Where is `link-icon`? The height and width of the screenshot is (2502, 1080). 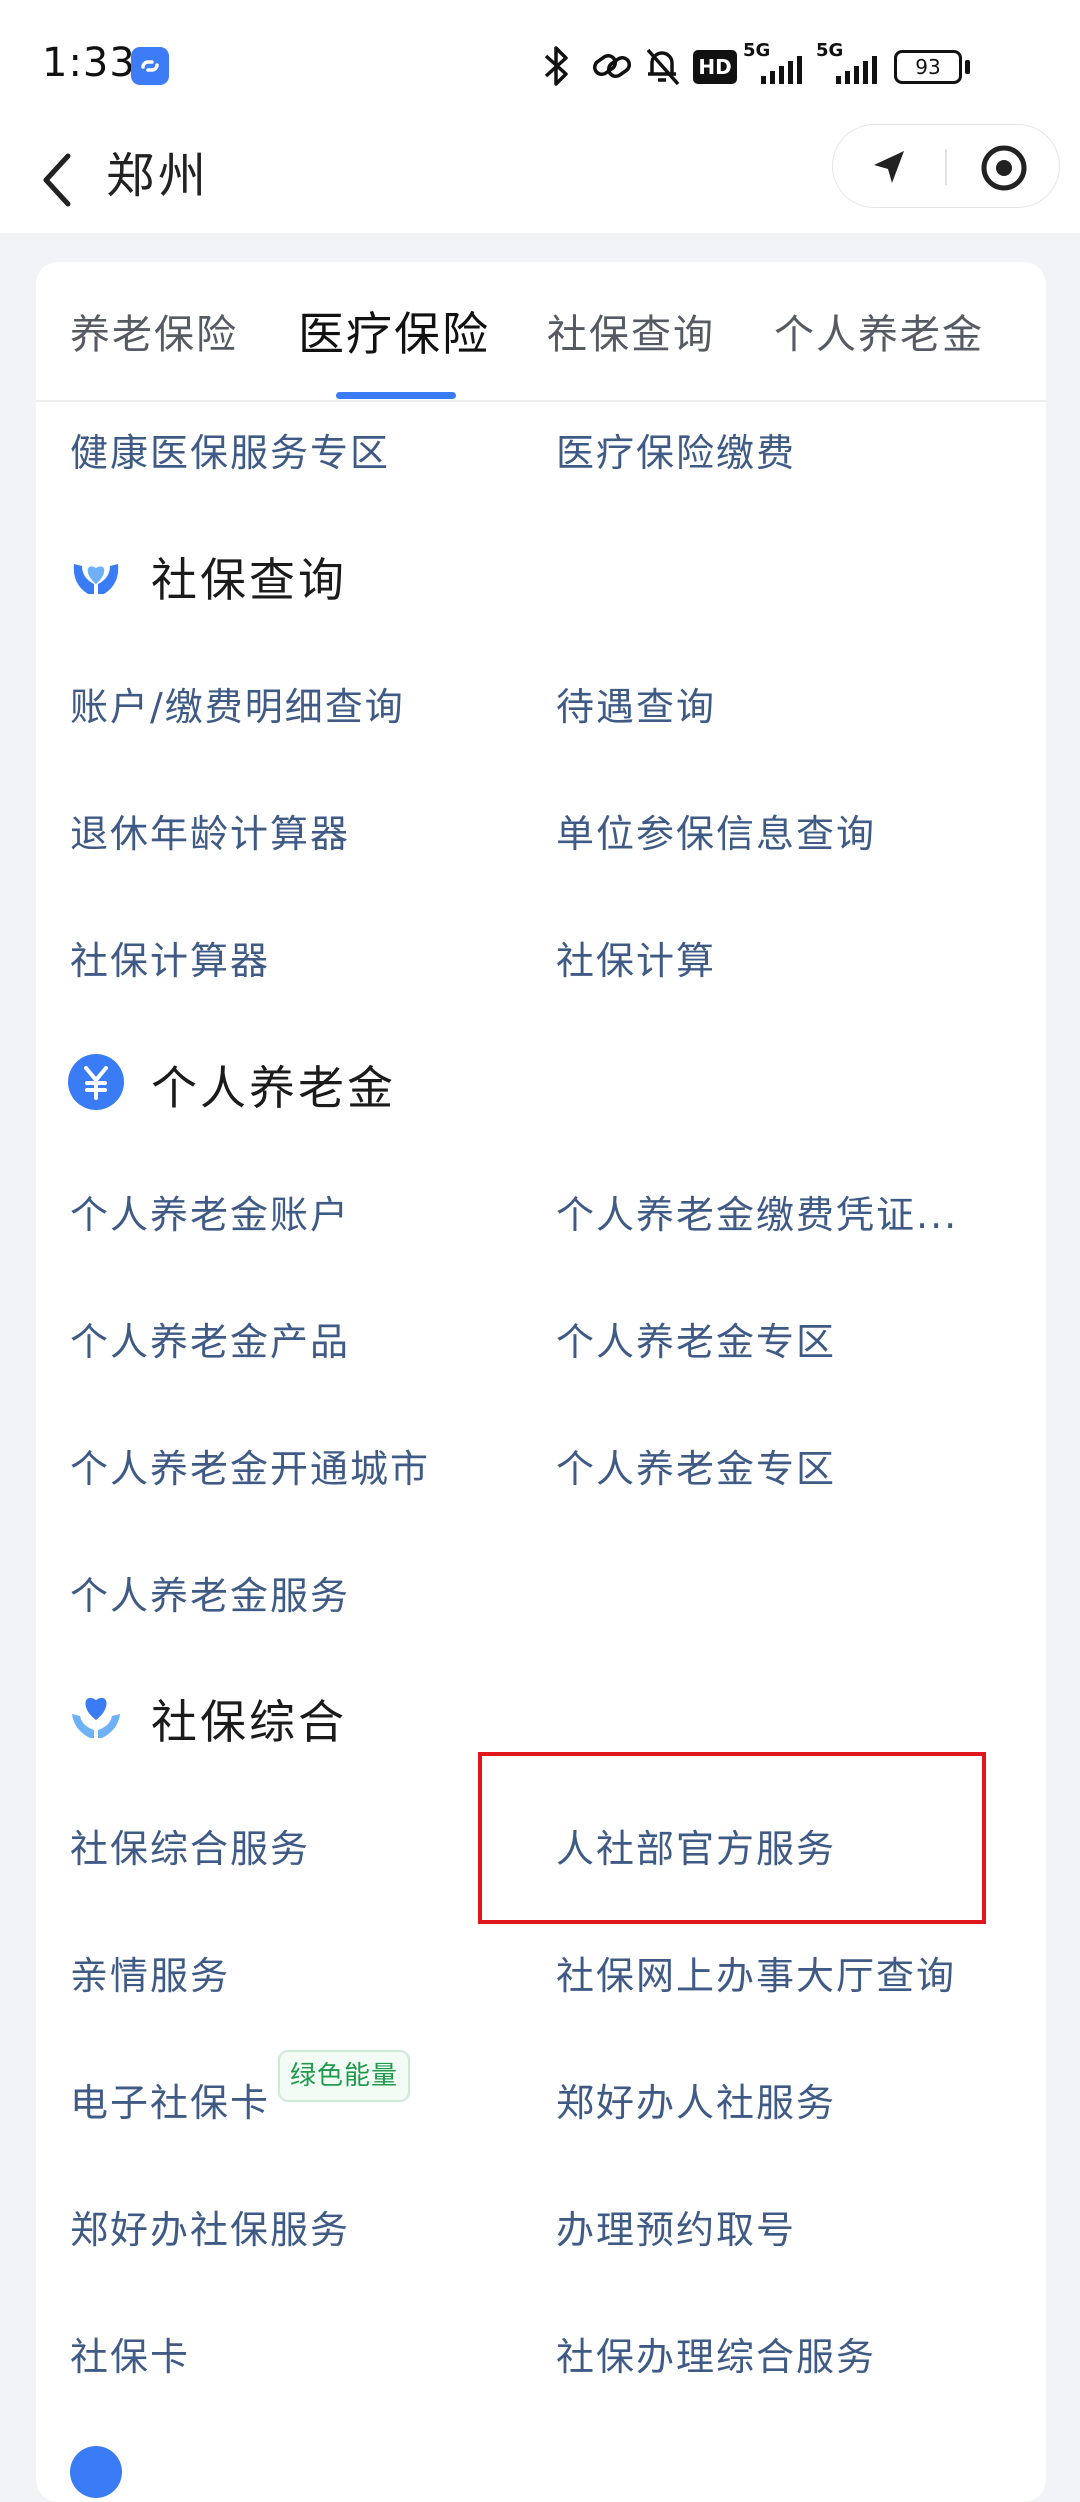
link-icon is located at coordinates (150, 66).